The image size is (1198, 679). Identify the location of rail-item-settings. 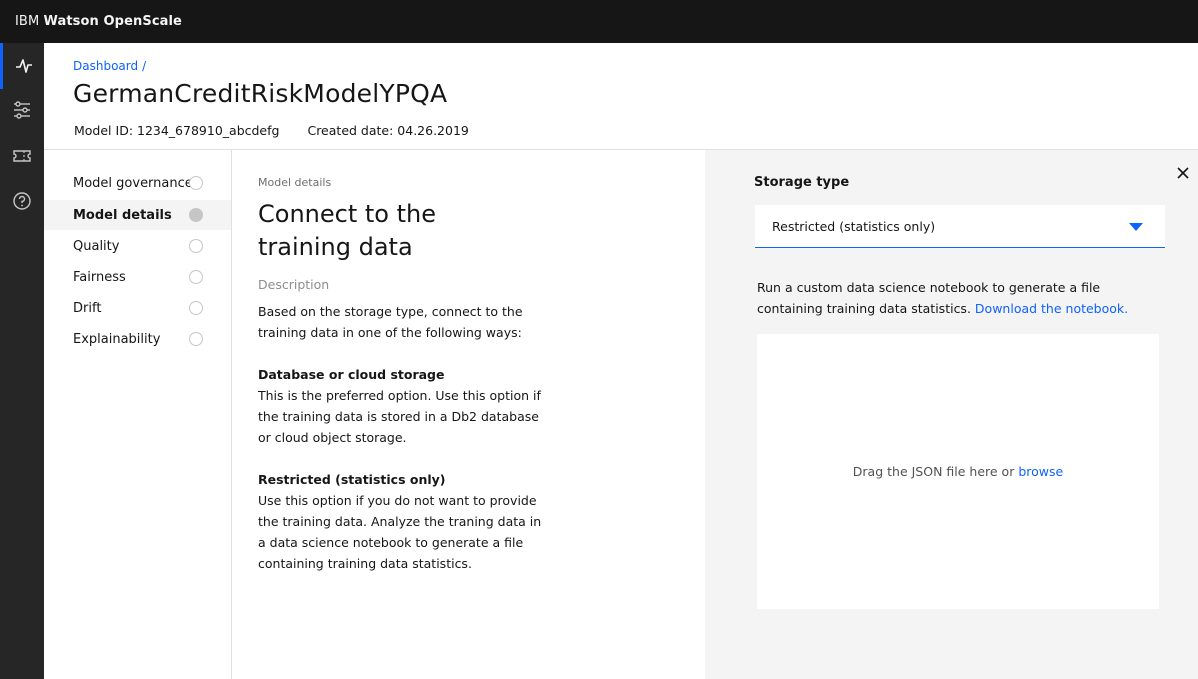
(22, 110).